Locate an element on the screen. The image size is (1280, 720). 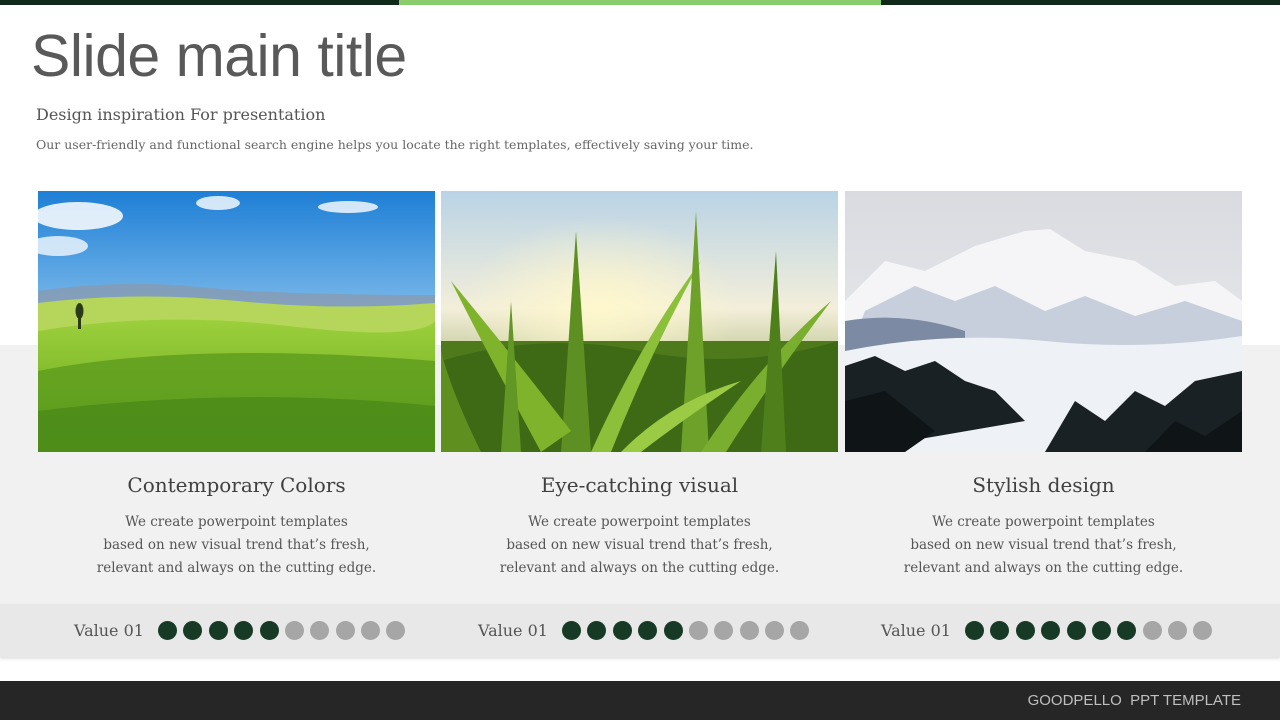
footer-bar: GOODPELLO PPT TEMPLATE is located at coordinates (640, 700).